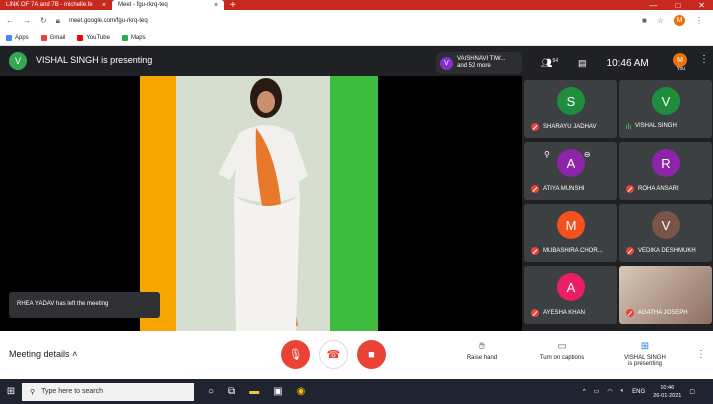 Image resolution: width=713 pixels, height=404 pixels. I want to click on maps-pin-icon, so click(124, 38).